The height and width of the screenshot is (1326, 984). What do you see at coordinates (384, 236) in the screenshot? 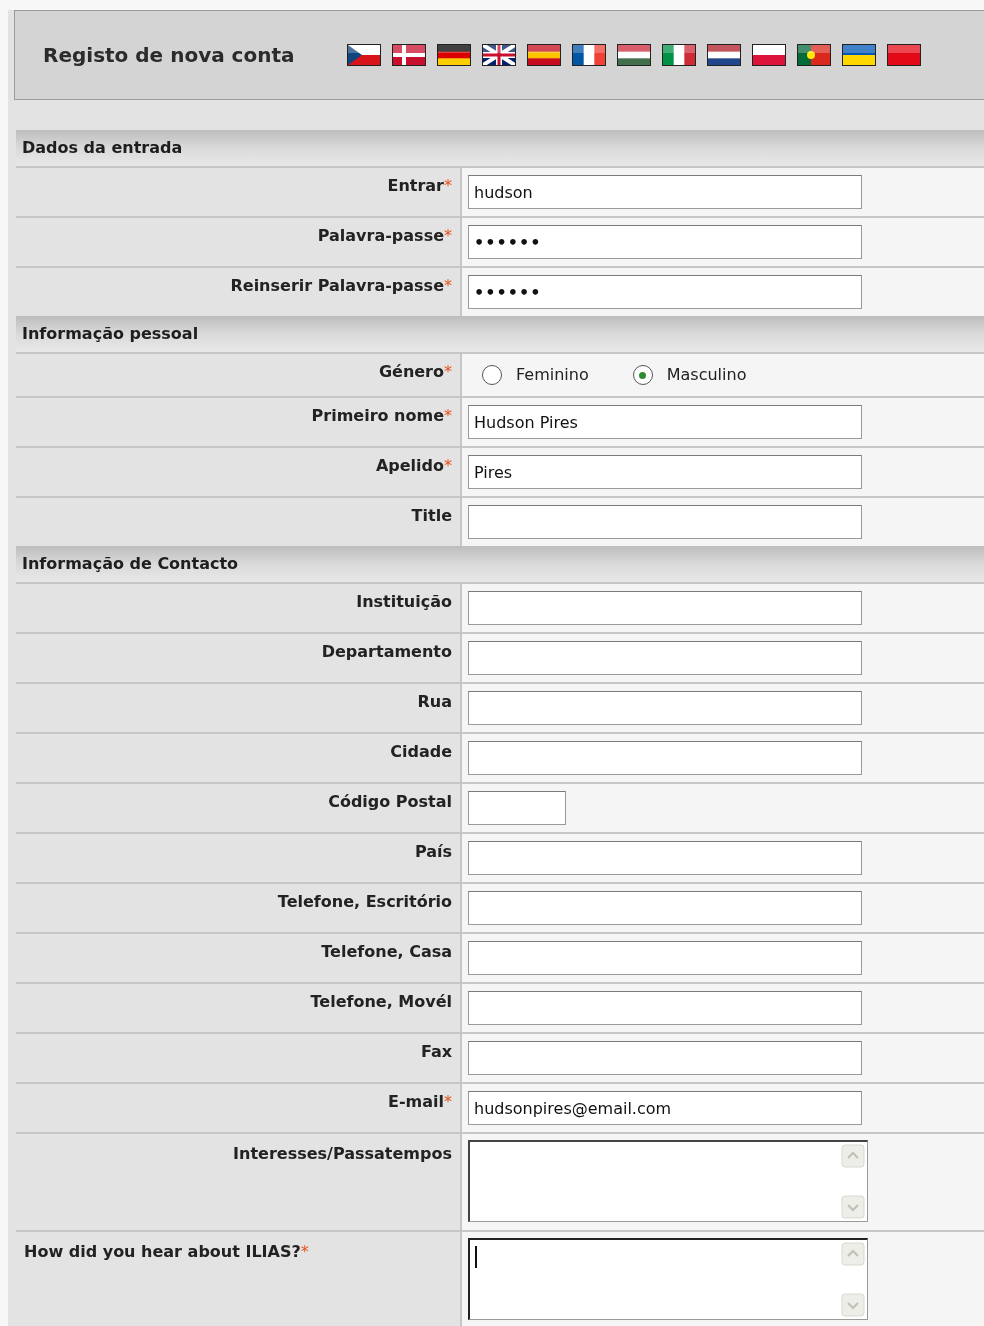
I see `field-label: Palavra-passe*` at bounding box center [384, 236].